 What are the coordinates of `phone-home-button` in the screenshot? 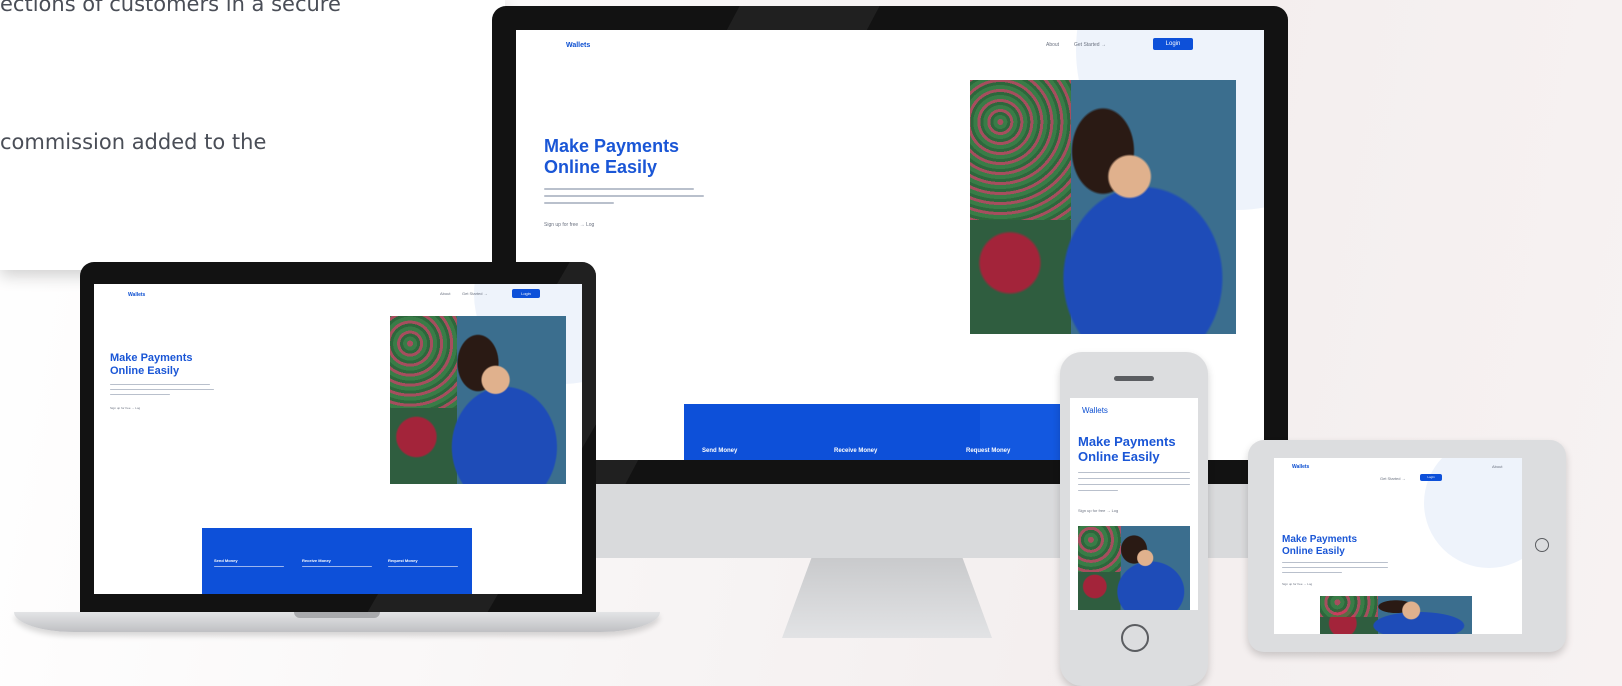 It's located at (1135, 638).